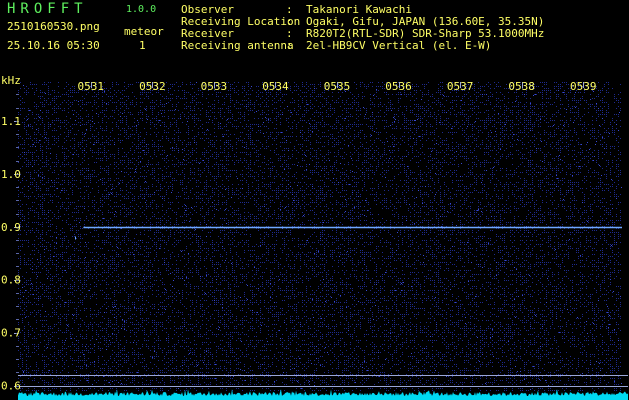 The image size is (629, 400). What do you see at coordinates (141, 9) in the screenshot?
I see `app-version: 1.0.0` at bounding box center [141, 9].